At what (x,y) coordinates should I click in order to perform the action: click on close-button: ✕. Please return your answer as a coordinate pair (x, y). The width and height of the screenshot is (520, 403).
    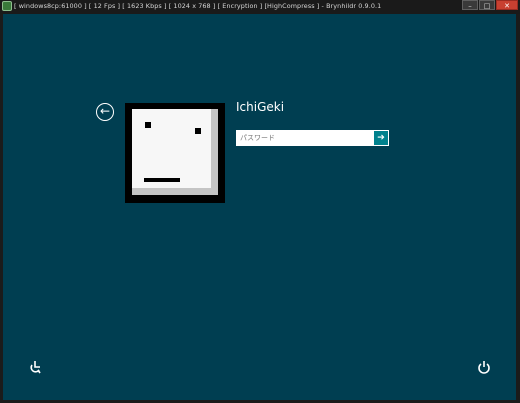
    Looking at the image, I should click on (507, 5).